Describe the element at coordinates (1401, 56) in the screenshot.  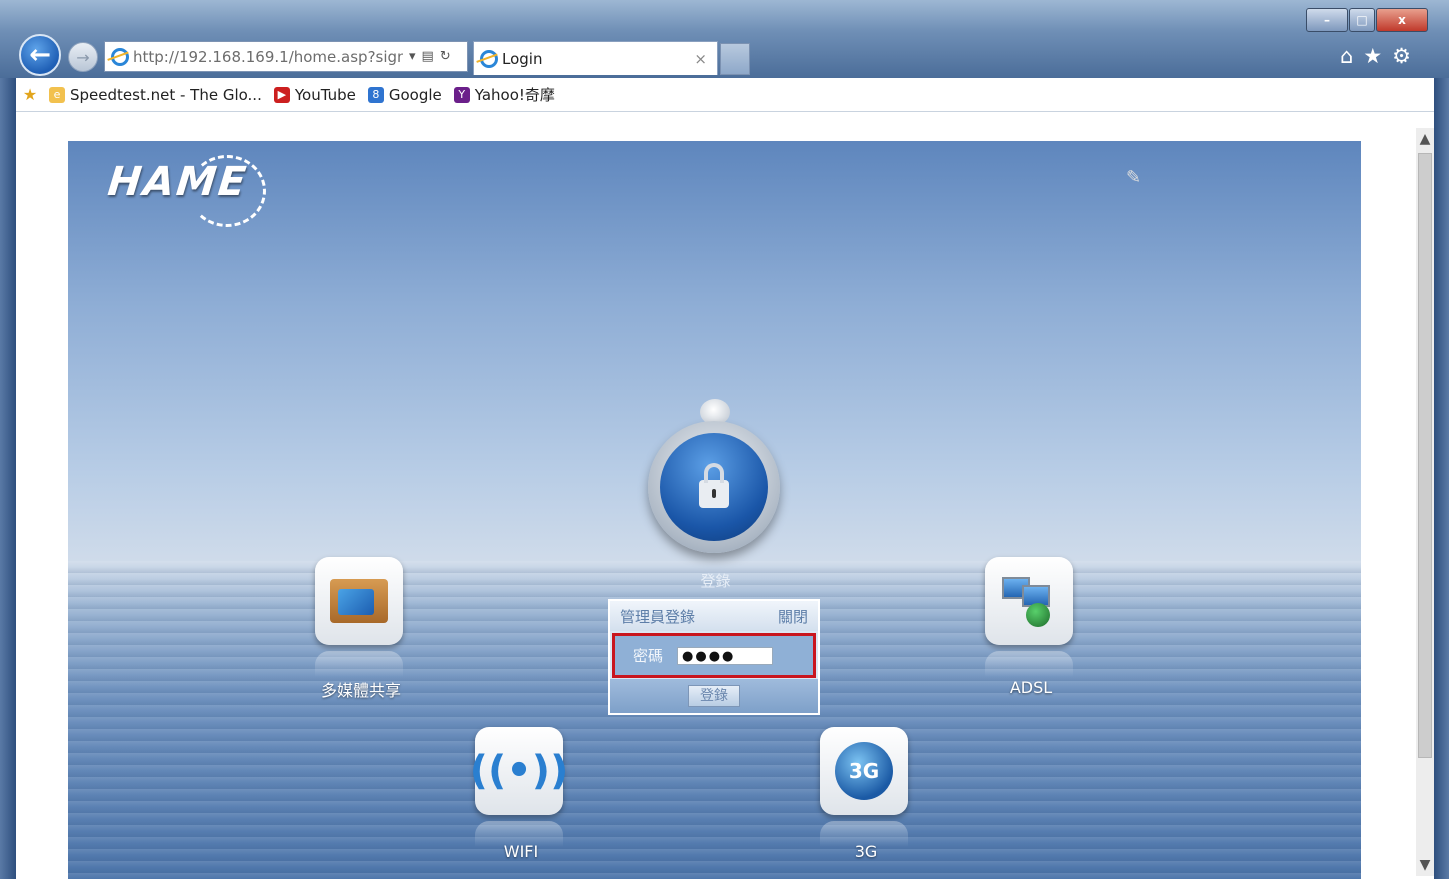
I see `gear-icon: ⚙` at that location.